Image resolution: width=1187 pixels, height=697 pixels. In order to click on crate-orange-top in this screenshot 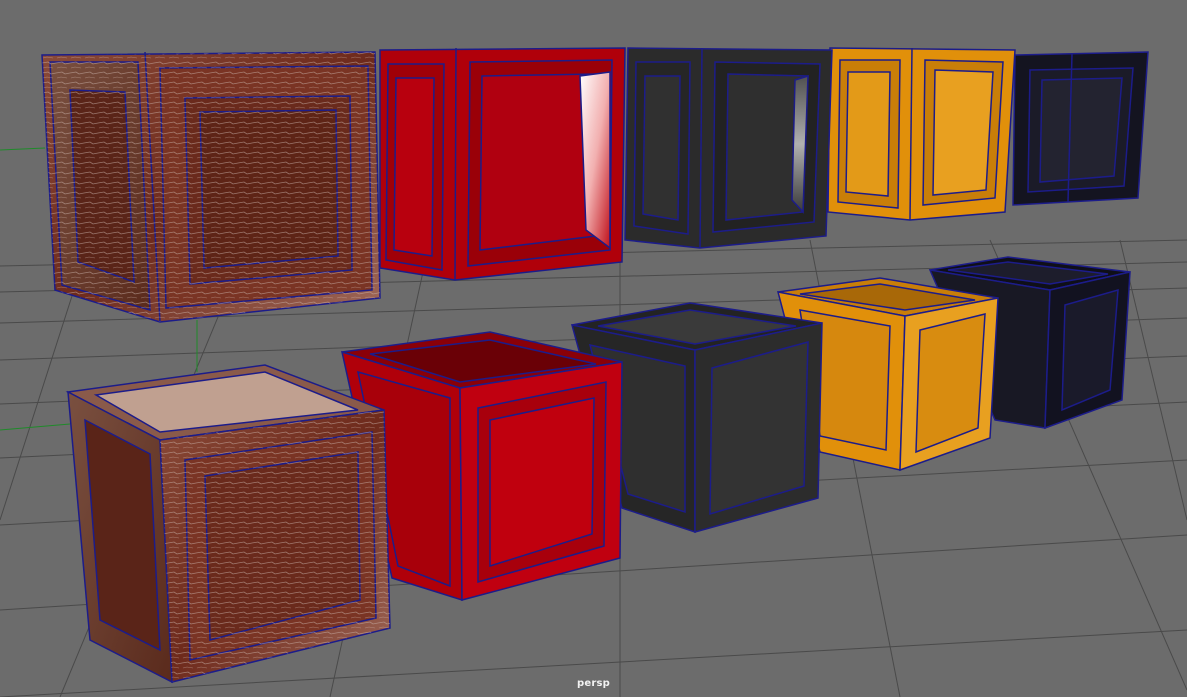, I will do `click(921, 134)`.